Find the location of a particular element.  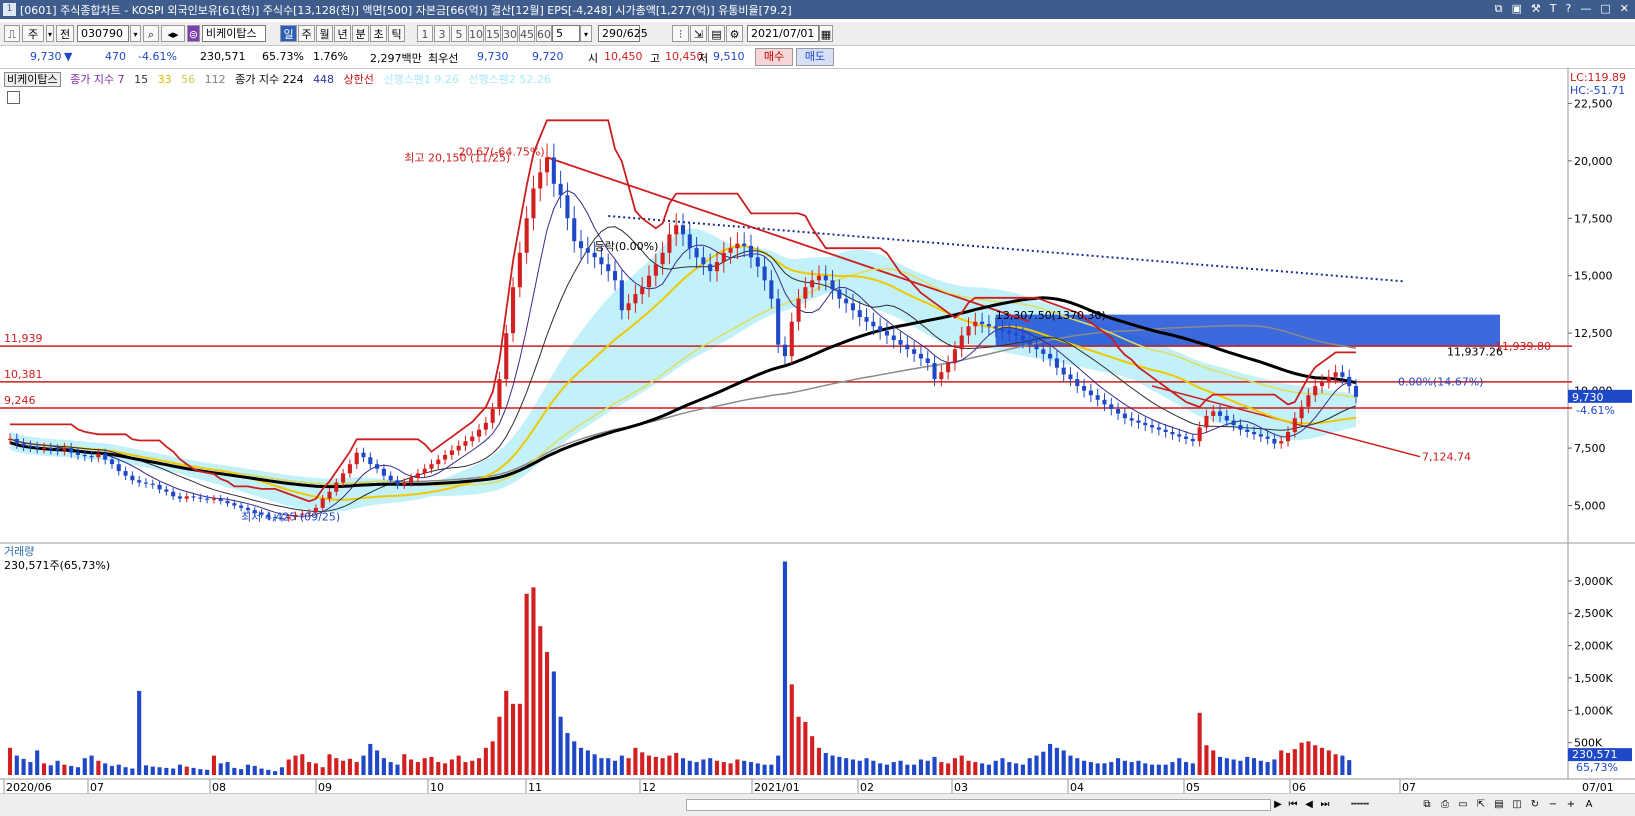

scroll-prev-icon: ◀ is located at coordinates (1309, 805).